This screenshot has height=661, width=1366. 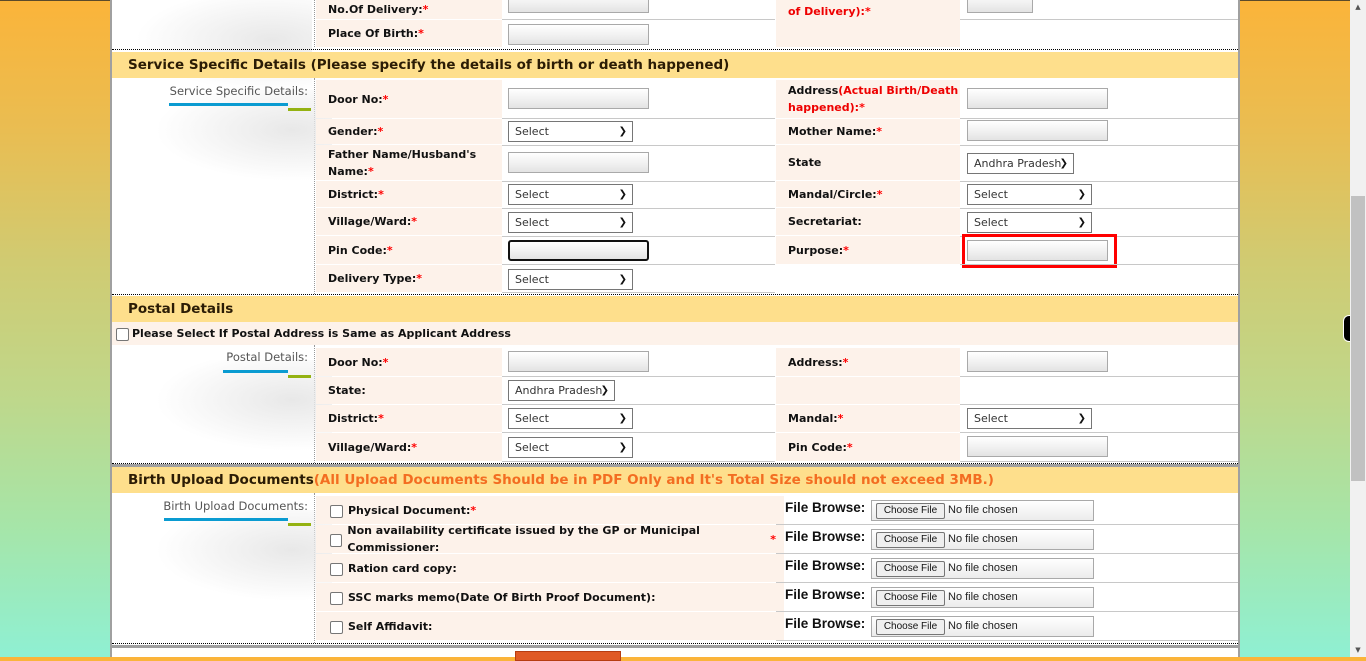 I want to click on document-label-cell: Ration card copy:, so click(x=546, y=568).